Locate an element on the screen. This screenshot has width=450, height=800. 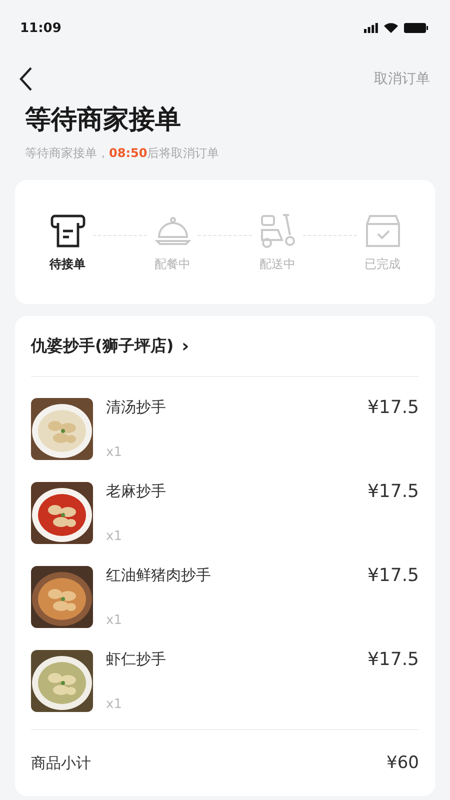
battery-icon is located at coordinates (416, 28).